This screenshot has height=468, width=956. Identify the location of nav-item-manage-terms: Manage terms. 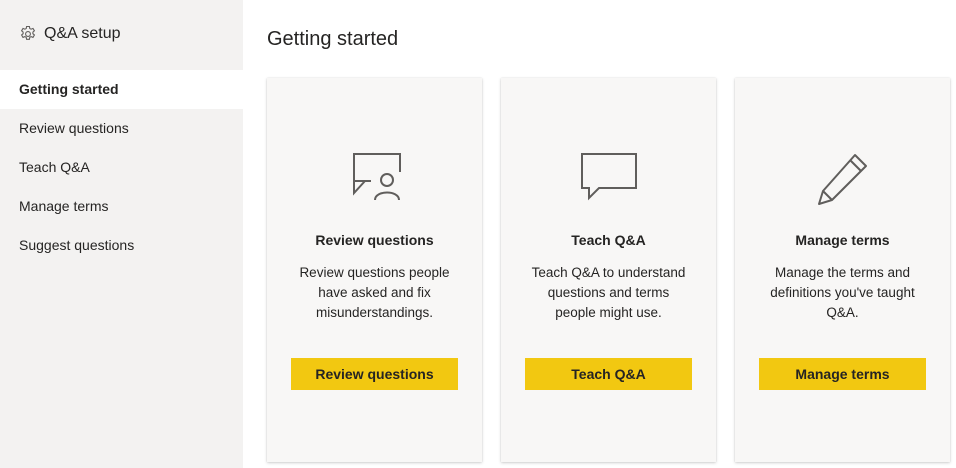
(121, 206).